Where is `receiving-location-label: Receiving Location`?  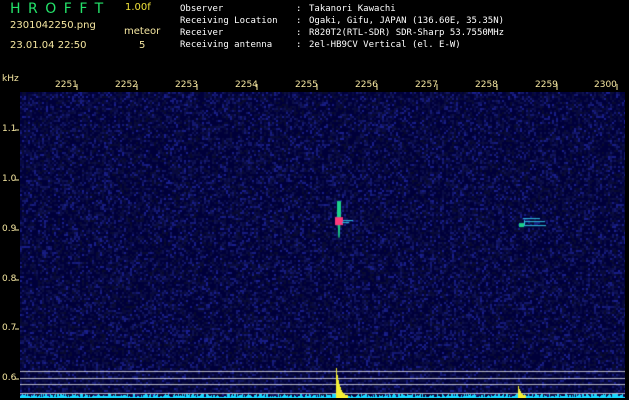
receiving-location-label: Receiving Location is located at coordinates (229, 21).